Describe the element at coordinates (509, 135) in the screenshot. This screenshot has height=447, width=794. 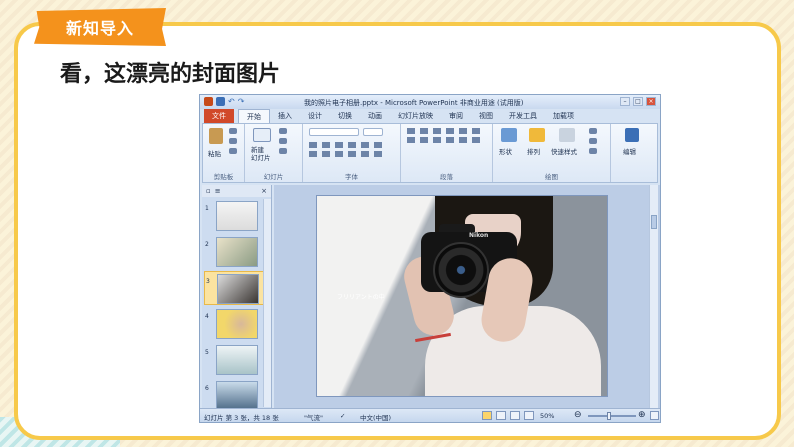
I see `shape-icon` at that location.